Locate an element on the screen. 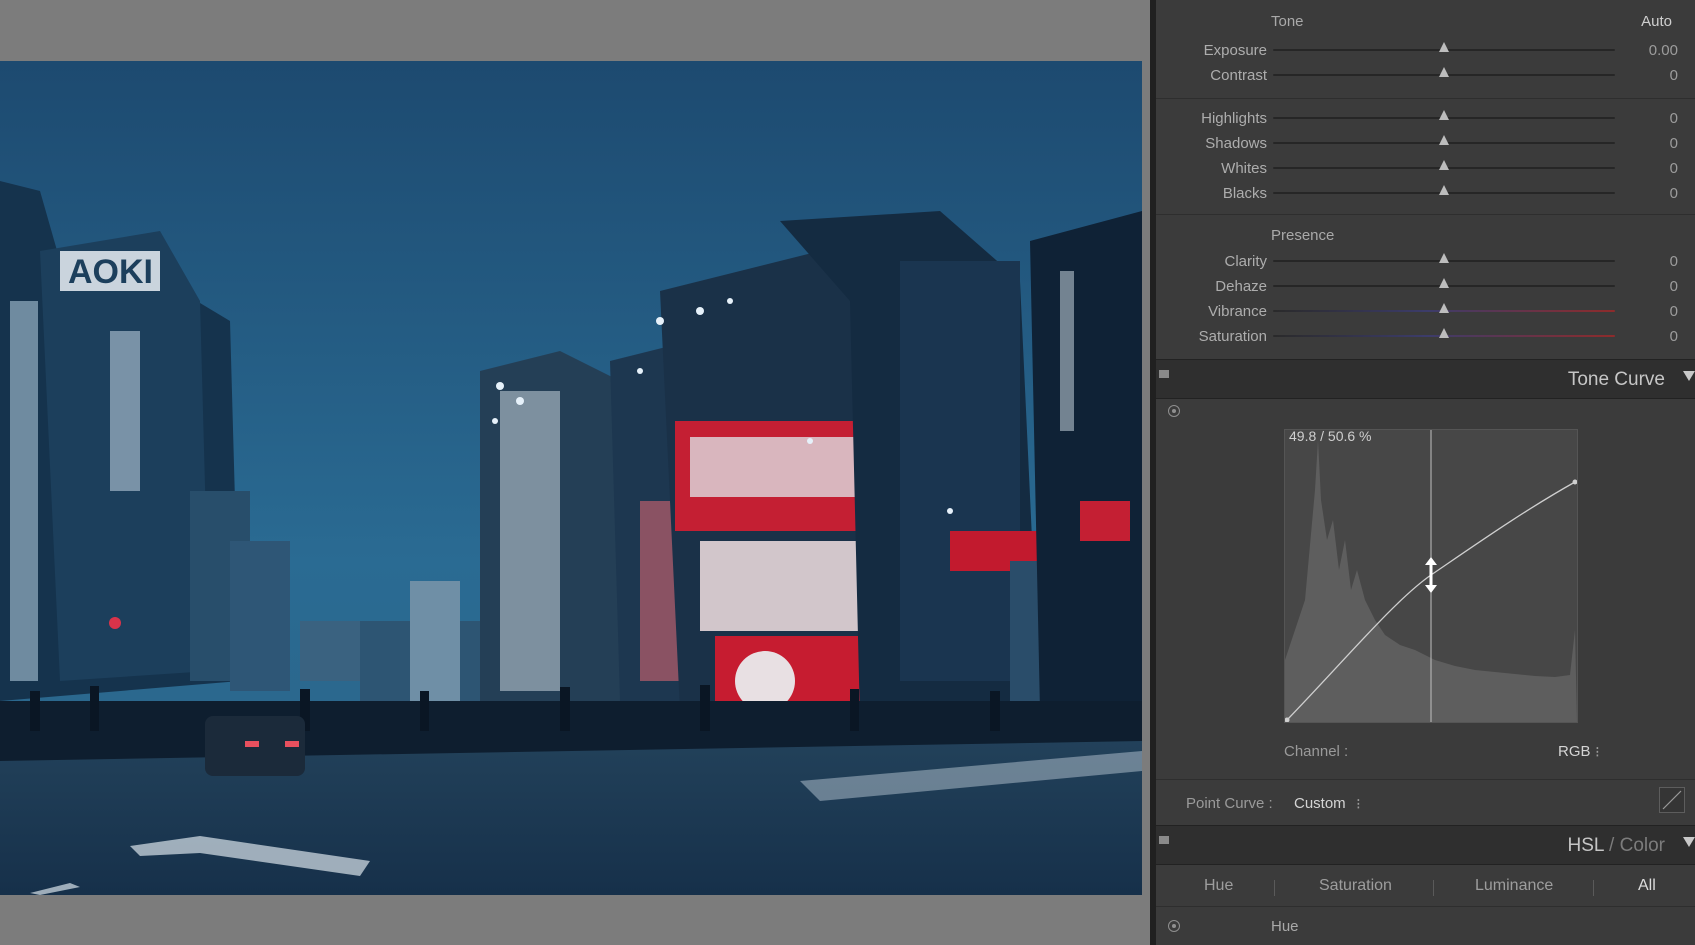 Image resolution: width=1695 pixels, height=945 pixels. slider-label: Clarity is located at coordinates (1245, 261).